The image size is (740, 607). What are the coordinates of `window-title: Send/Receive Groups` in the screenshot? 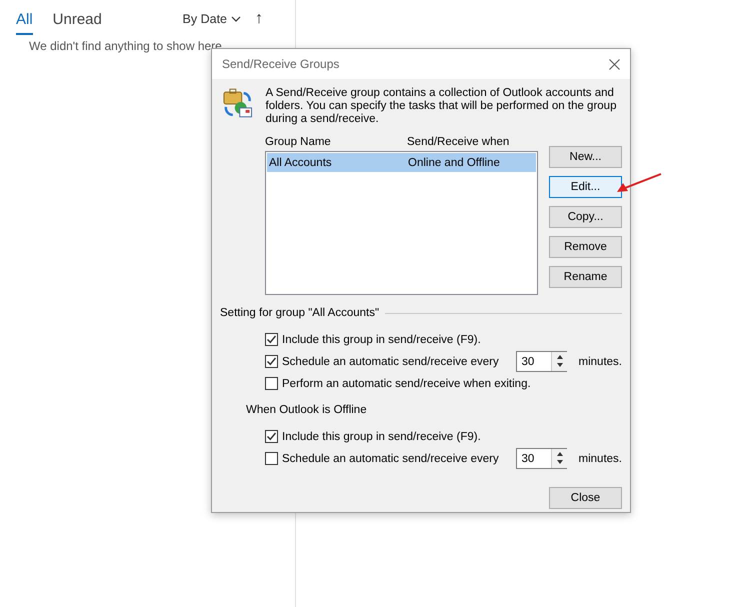 It's located at (281, 64).